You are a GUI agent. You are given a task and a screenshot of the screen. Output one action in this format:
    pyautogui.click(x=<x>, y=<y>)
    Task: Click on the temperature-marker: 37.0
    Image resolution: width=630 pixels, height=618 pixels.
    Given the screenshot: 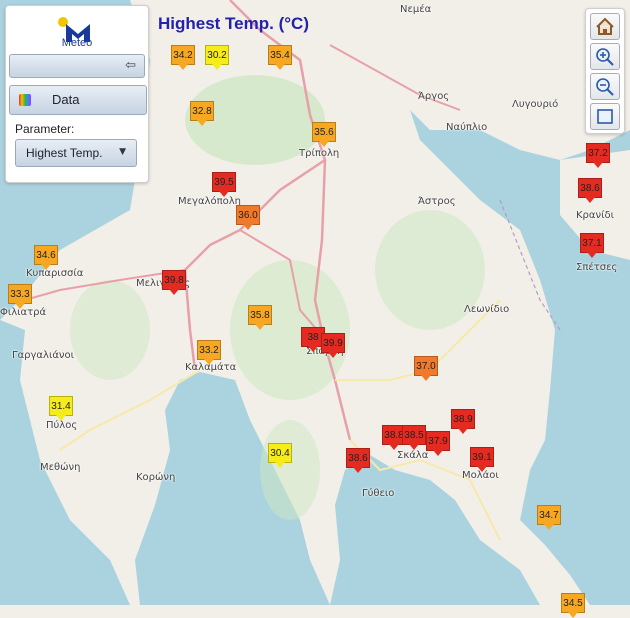 What is the action you would take?
    pyautogui.click(x=426, y=368)
    